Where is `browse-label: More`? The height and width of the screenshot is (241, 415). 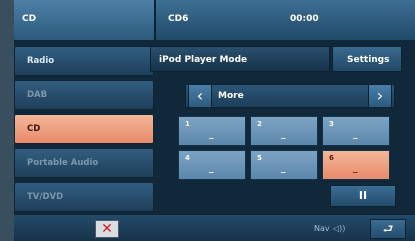 browse-label: More is located at coordinates (231, 96).